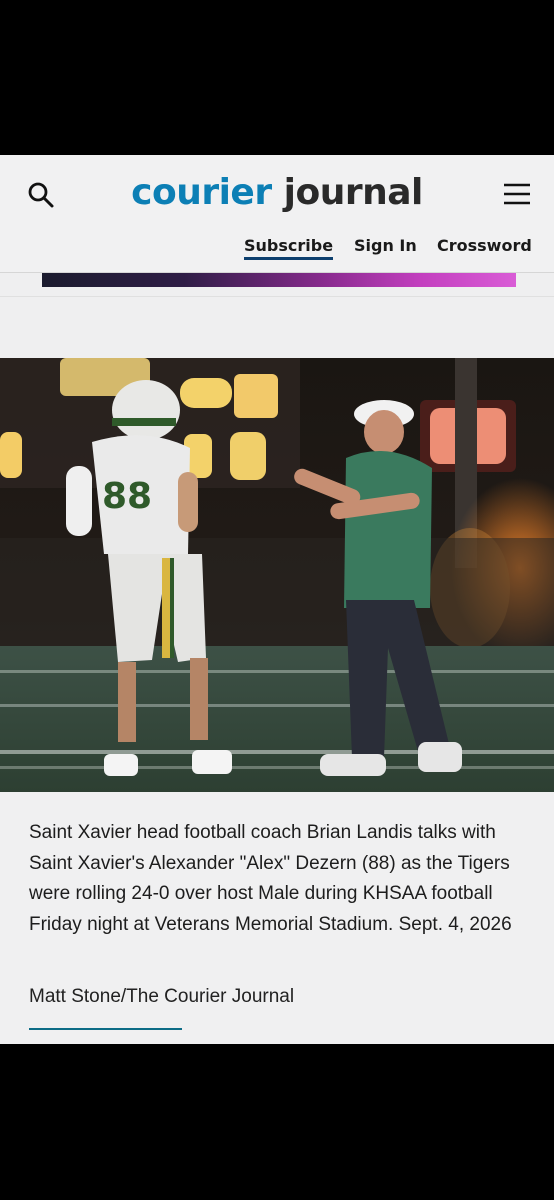 Image resolution: width=554 pixels, height=1200 pixels. What do you see at coordinates (277, 193) in the screenshot?
I see `site-logo: courier journal` at bounding box center [277, 193].